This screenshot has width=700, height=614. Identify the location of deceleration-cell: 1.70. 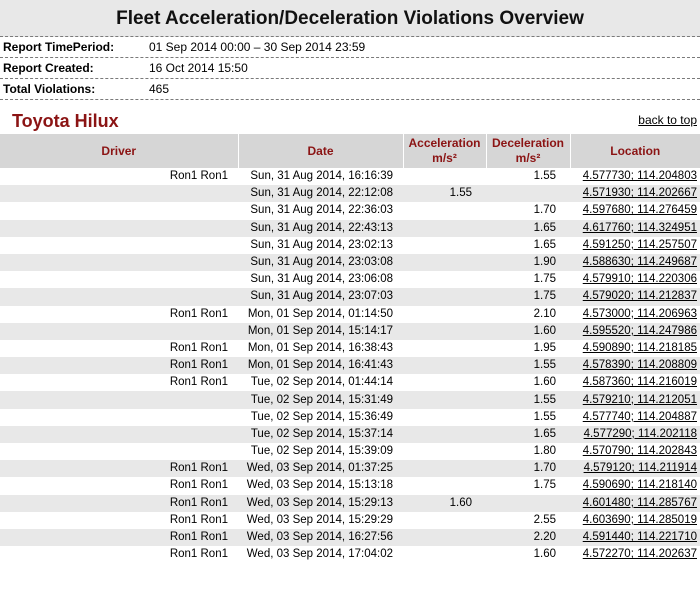
(528, 211).